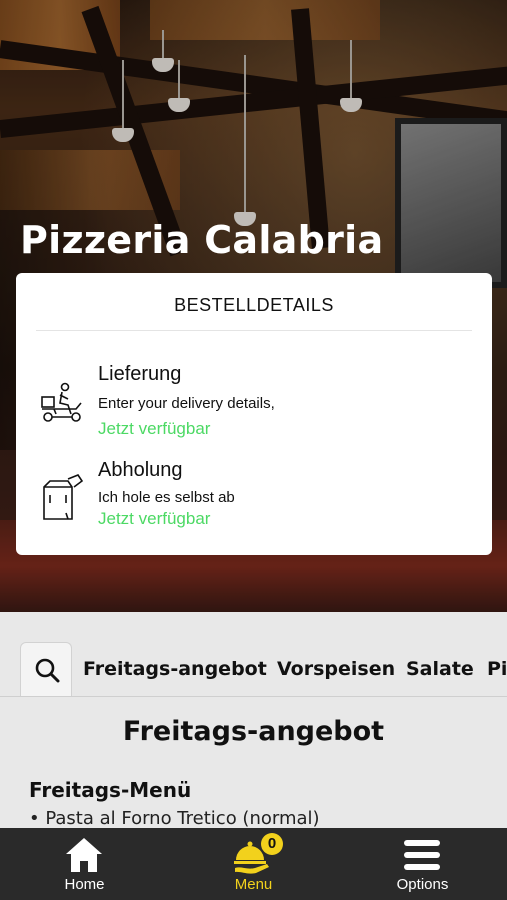  Describe the element at coordinates (166, 497) in the screenshot. I see `option-subtitle: Ich hole es selbst ab` at that location.